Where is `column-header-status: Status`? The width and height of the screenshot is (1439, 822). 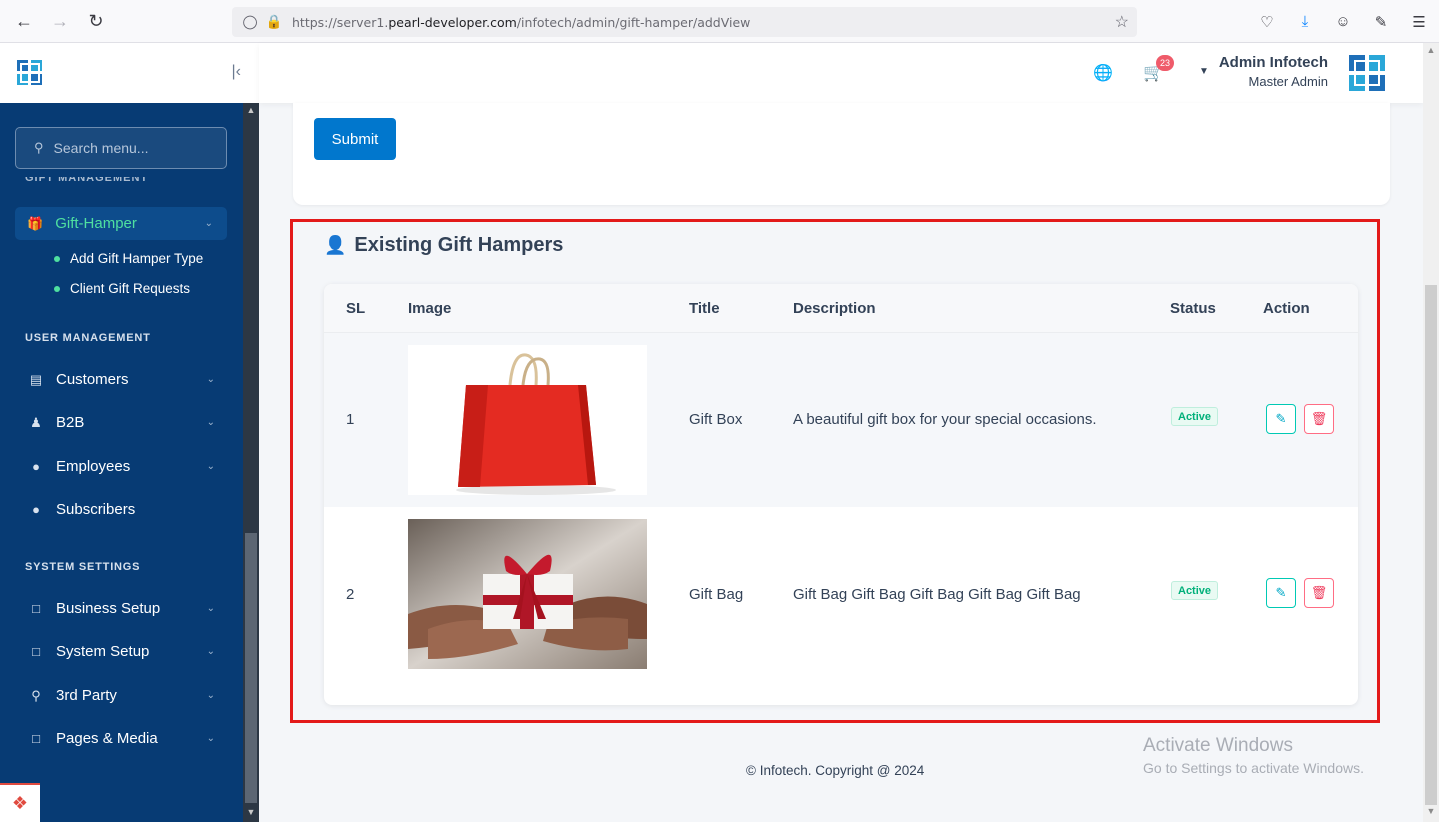 column-header-status: Status is located at coordinates (1193, 308).